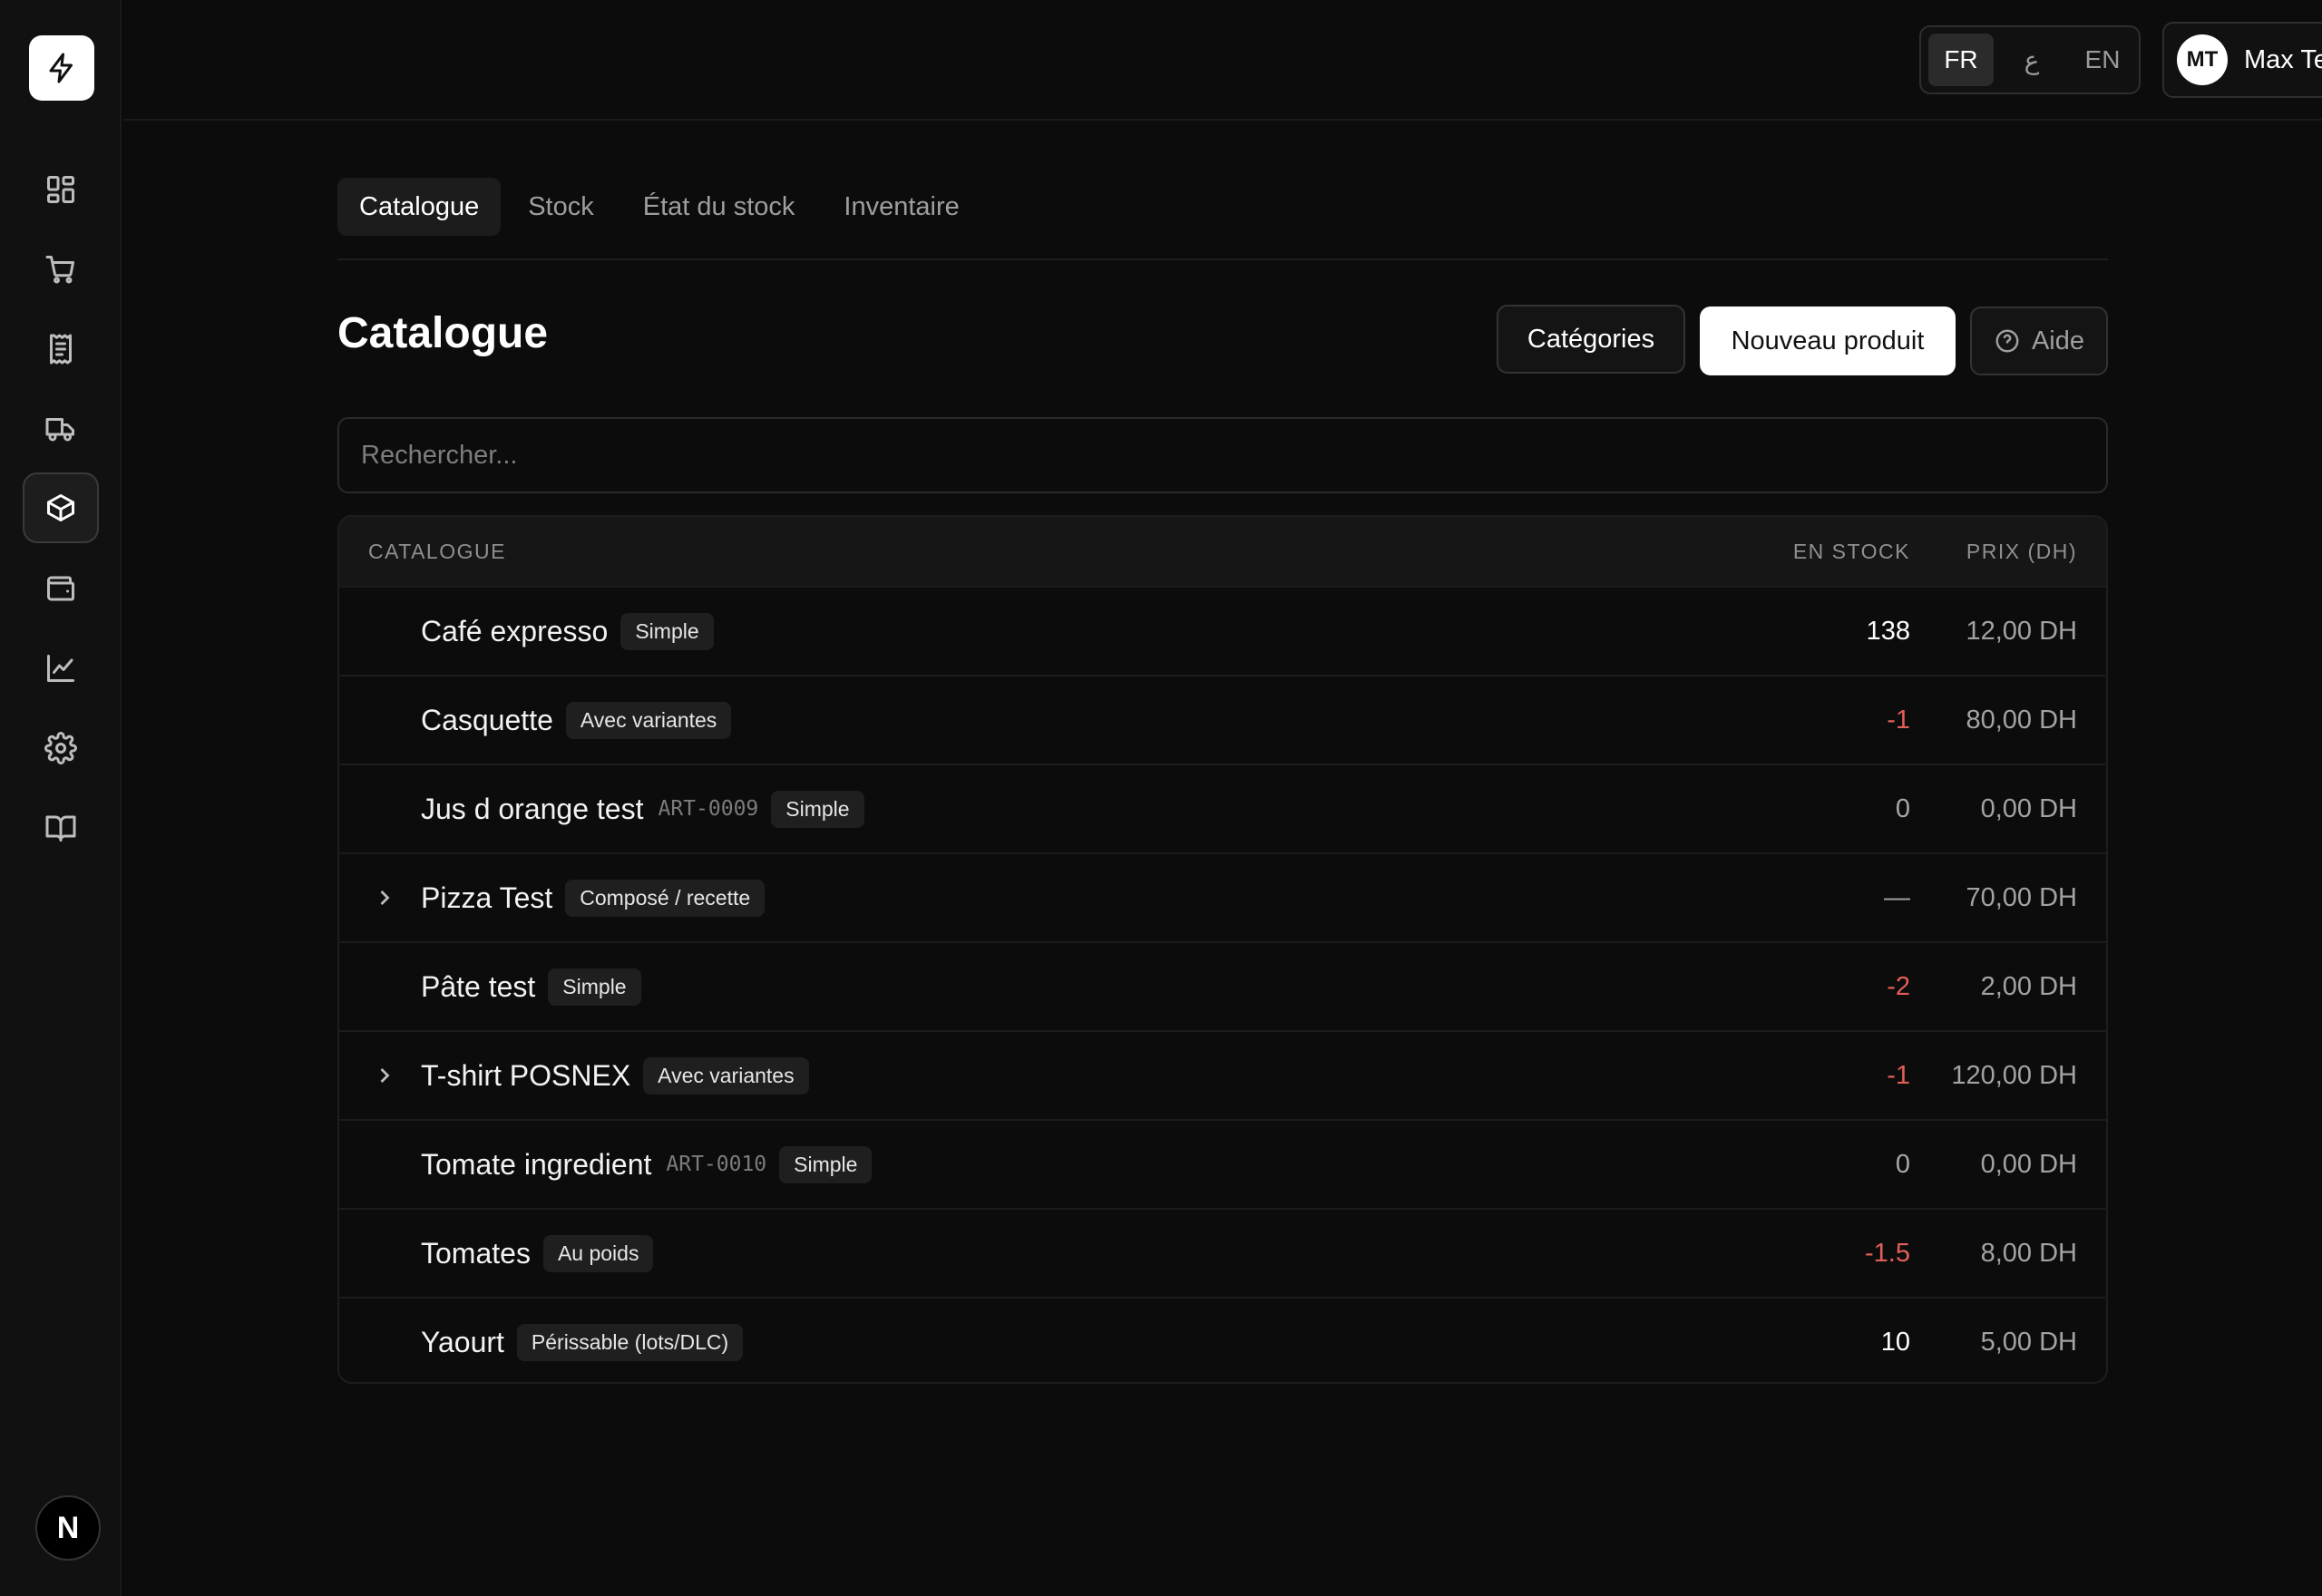 Image resolution: width=2322 pixels, height=1596 pixels. What do you see at coordinates (1888, 631) in the screenshot?
I see `stock-value: 138` at bounding box center [1888, 631].